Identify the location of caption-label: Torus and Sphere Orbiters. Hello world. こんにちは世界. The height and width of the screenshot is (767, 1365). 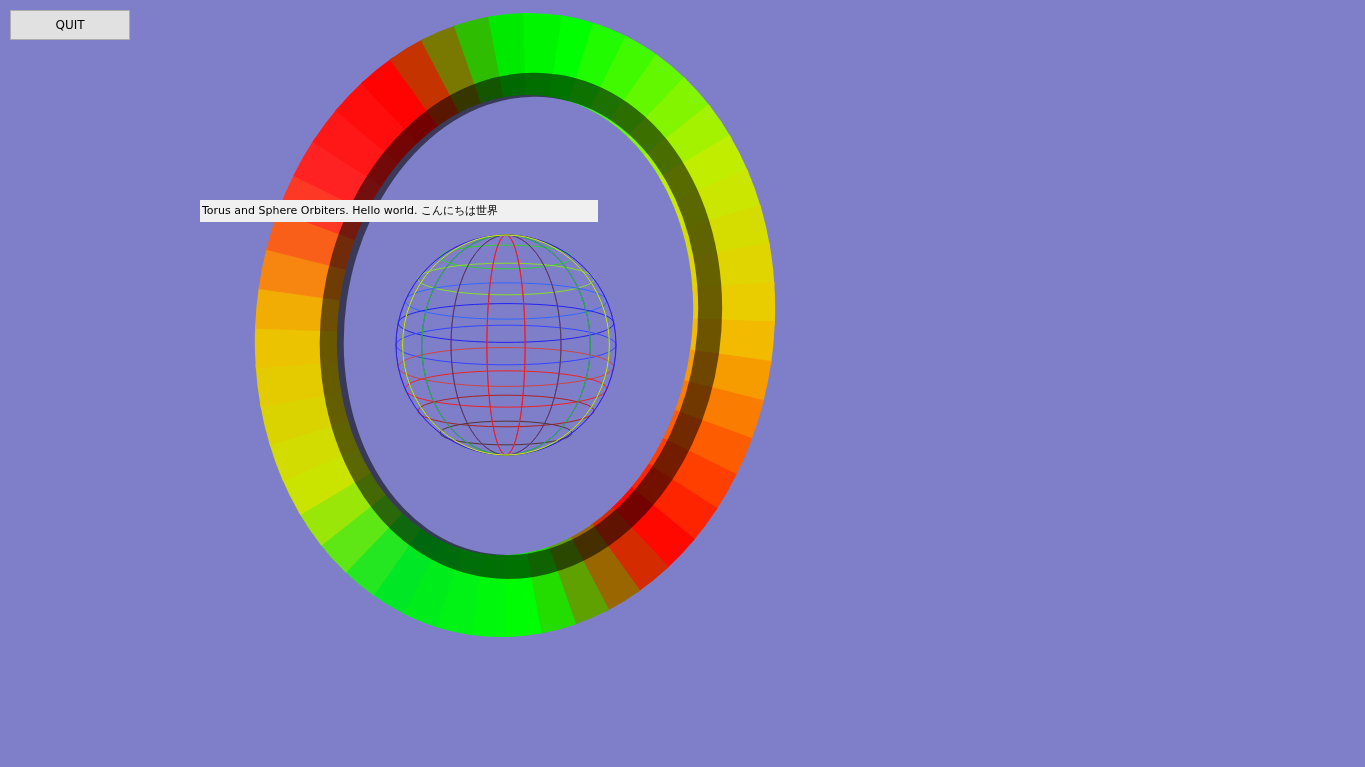
(399, 211).